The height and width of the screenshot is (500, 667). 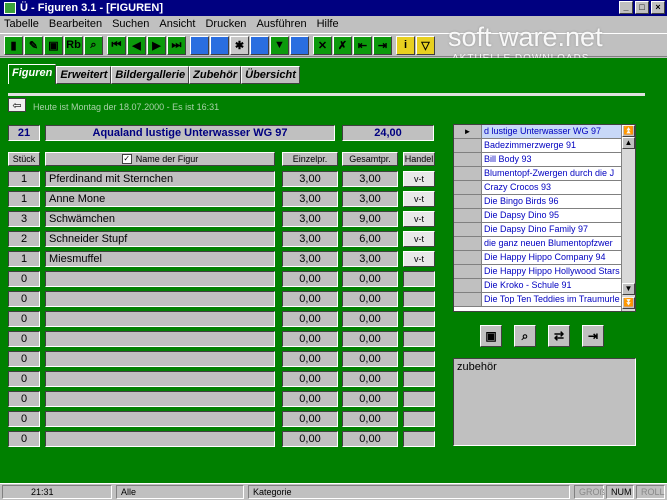 What do you see at coordinates (626, 7) in the screenshot?
I see `minimize-button: _` at bounding box center [626, 7].